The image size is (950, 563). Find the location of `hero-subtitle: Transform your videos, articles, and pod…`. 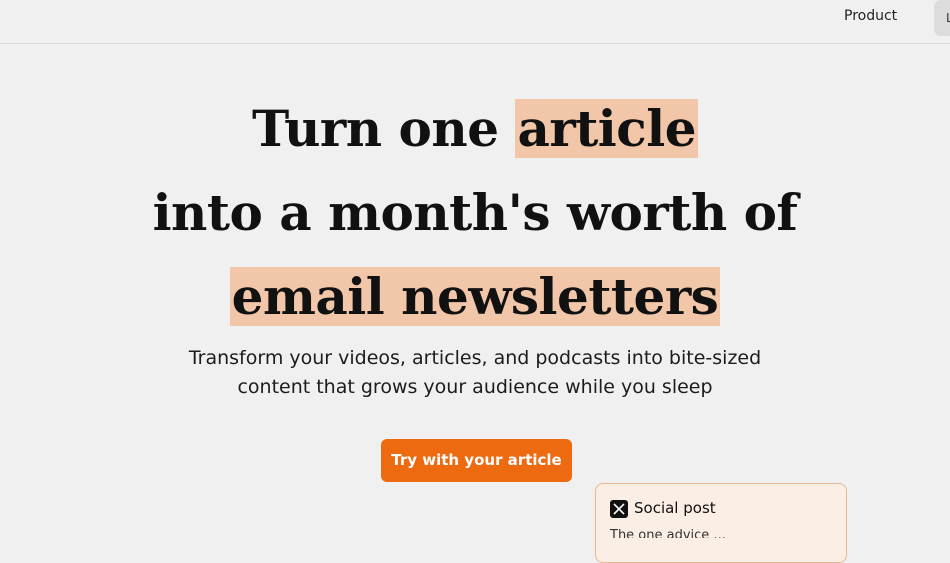

hero-subtitle: Transform your videos, articles, and pod… is located at coordinates (475, 372).